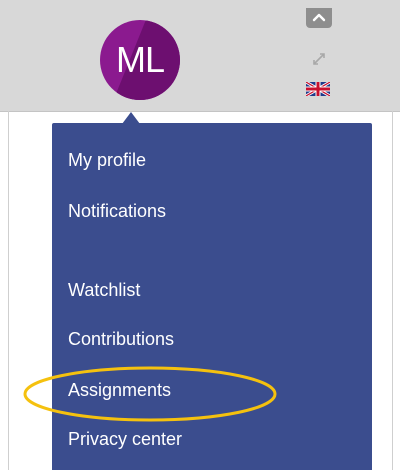 This screenshot has width=400, height=470. I want to click on menu-item-contributions: Contributions, so click(121, 339).